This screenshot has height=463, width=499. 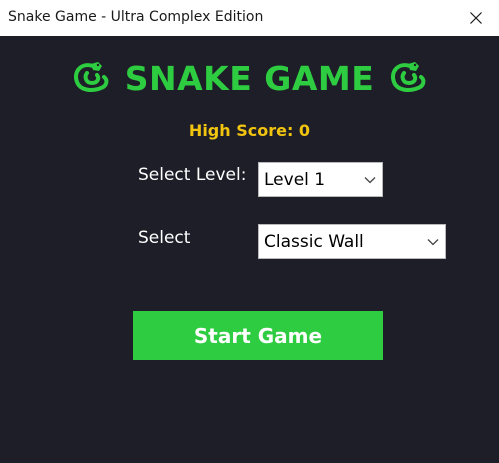 I want to click on game-heading: SNAKE GAME, so click(x=249, y=78).